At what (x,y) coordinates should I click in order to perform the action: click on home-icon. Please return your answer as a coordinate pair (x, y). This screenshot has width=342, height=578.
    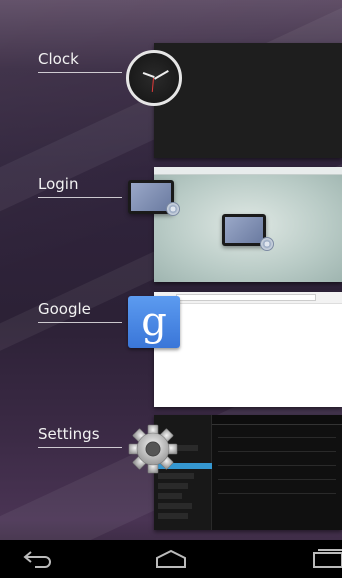
    Looking at the image, I should click on (171, 558).